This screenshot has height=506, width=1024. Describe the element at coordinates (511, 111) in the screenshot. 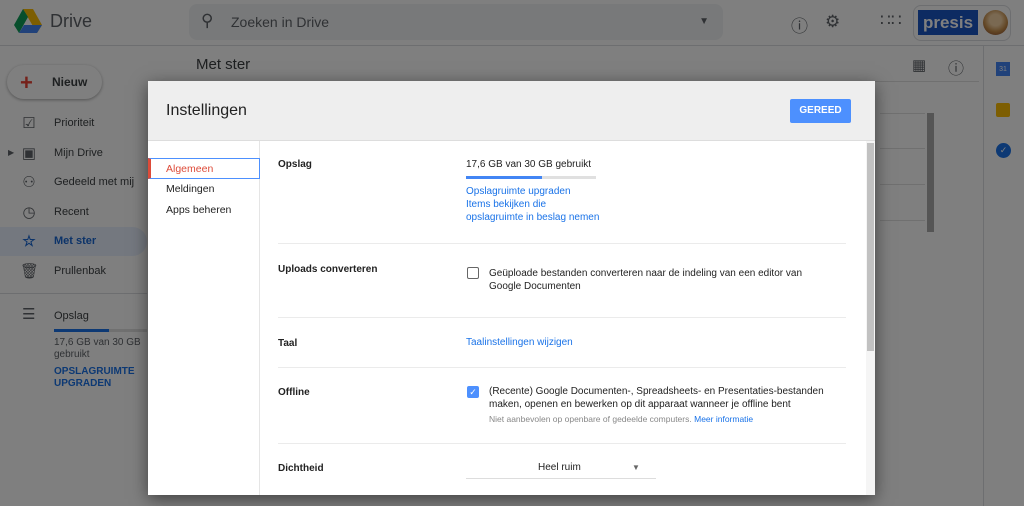

I see `dialog-header: Instellingen GEREED` at that location.